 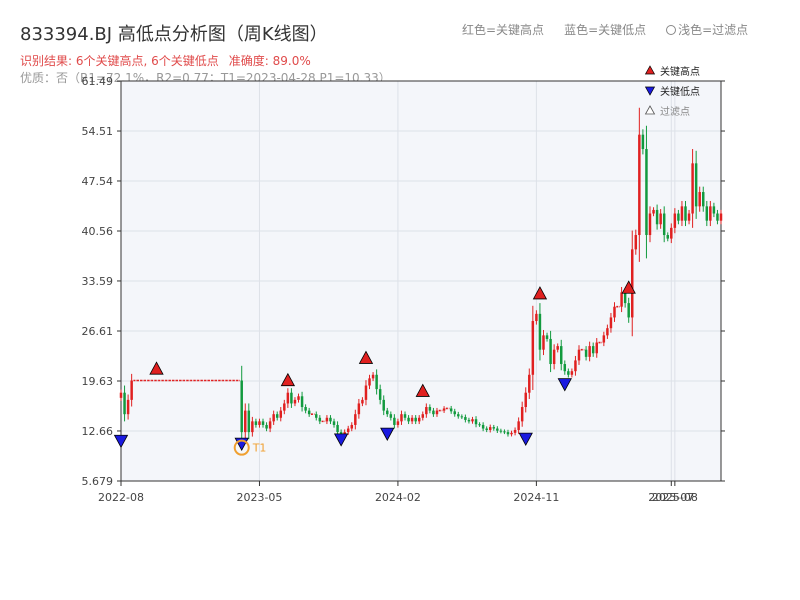 What do you see at coordinates (675, 497) in the screenshot?
I see `x-tick-label: 2025-08` at bounding box center [675, 497].